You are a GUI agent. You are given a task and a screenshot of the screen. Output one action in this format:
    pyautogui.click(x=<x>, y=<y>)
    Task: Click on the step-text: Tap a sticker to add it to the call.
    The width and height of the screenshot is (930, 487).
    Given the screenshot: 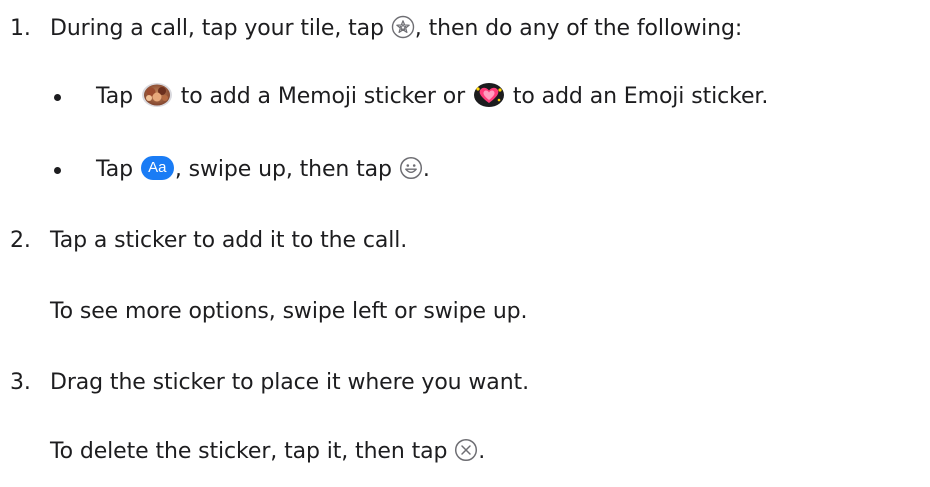 What is the action you would take?
    pyautogui.click(x=229, y=240)
    